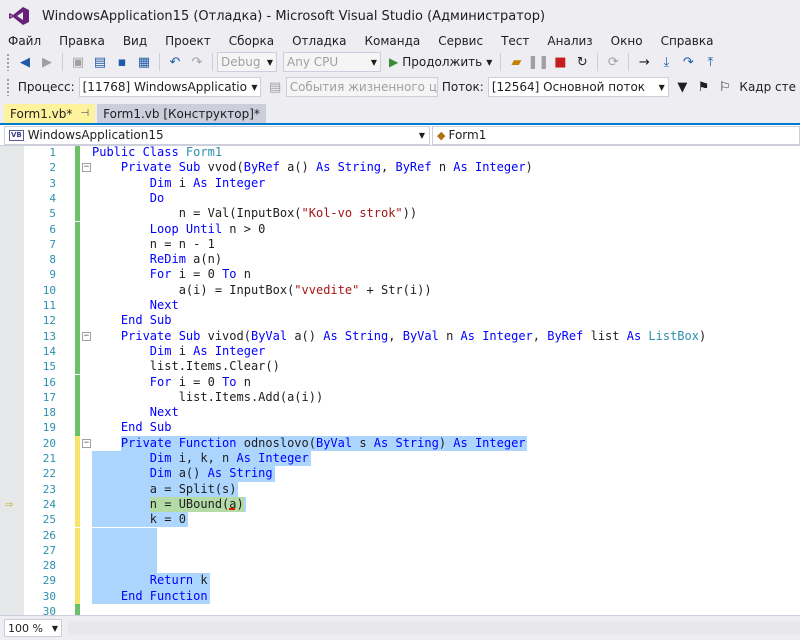 This screenshot has height=640, width=800. What do you see at coordinates (569, 41) in the screenshot?
I see `menu-analyze: Анализ` at bounding box center [569, 41].